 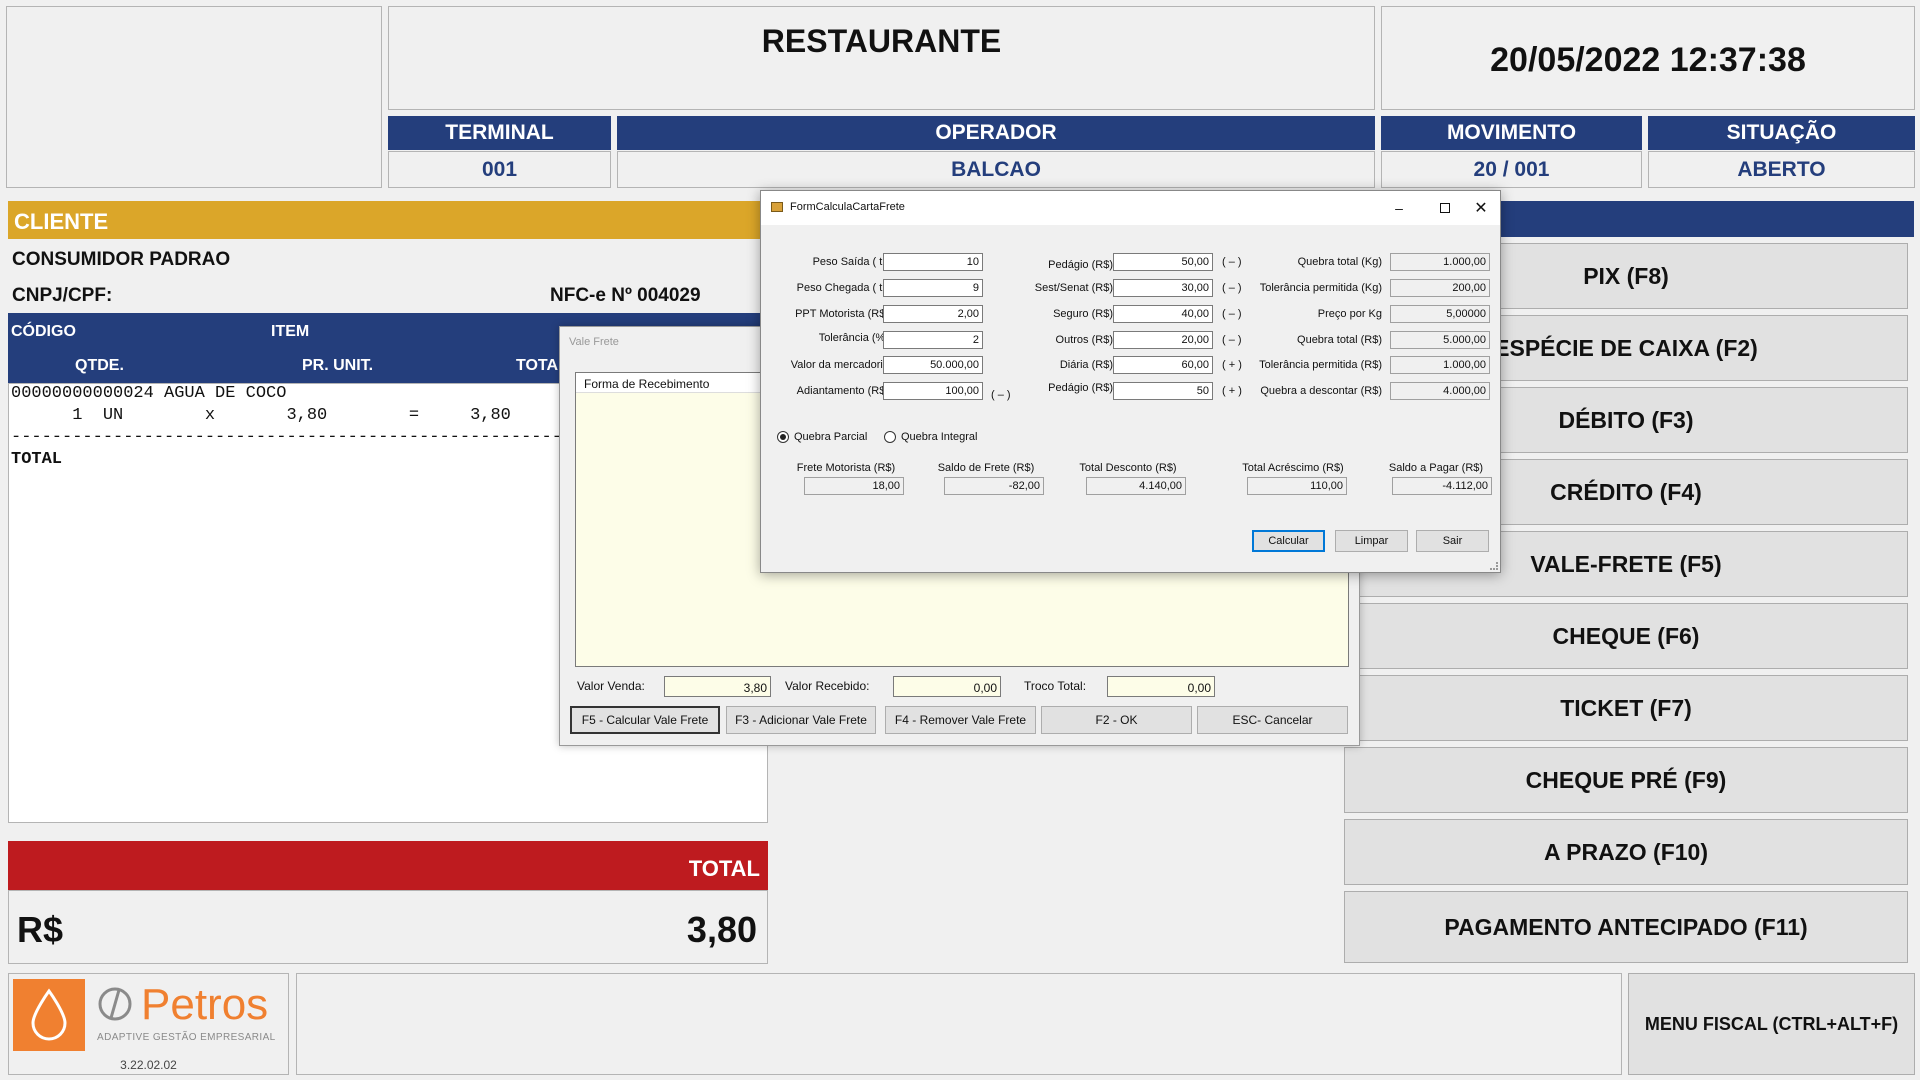 I want to click on logo-brand: Petros, so click(x=205, y=1004).